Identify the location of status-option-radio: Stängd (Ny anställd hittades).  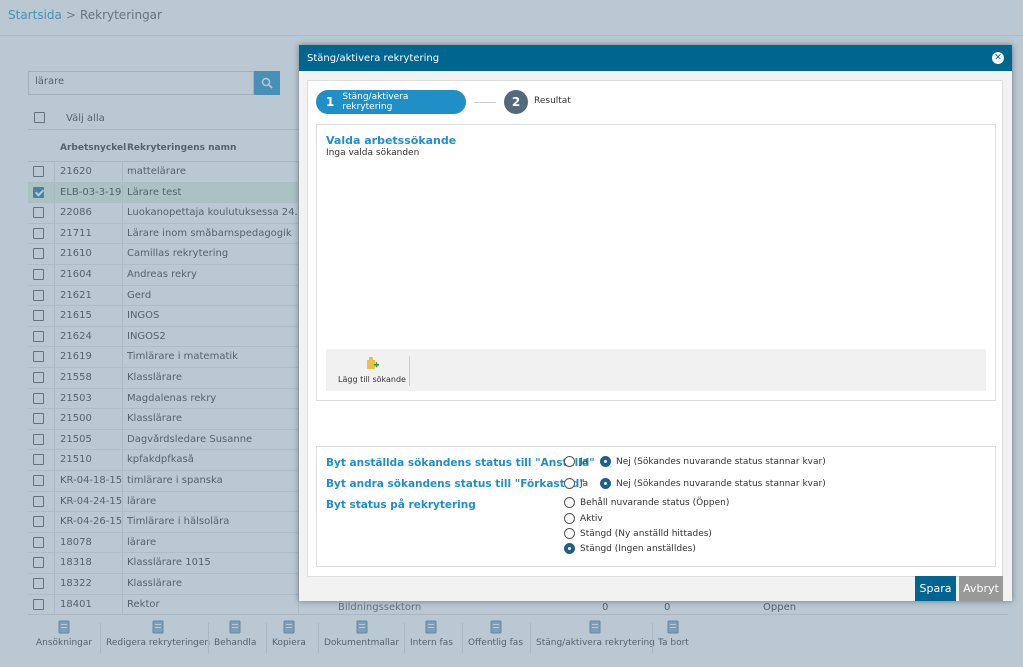
(638, 533).